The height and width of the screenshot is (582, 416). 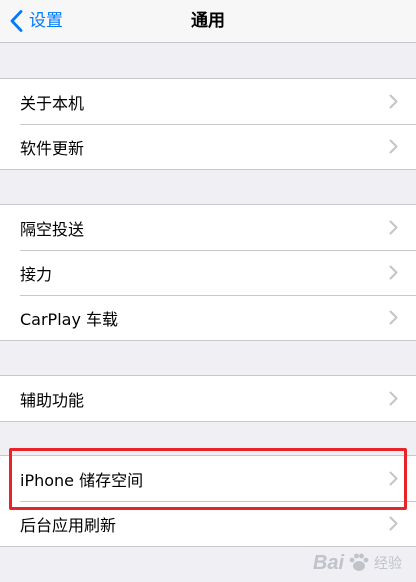 I want to click on row-label: 隔空投送, so click(x=52, y=229).